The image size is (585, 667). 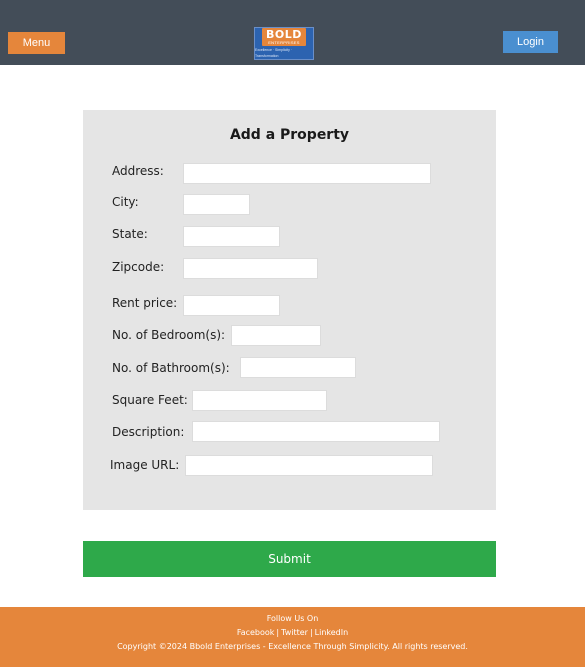 I want to click on follow-us-label: Follow Us On, so click(x=292, y=618).